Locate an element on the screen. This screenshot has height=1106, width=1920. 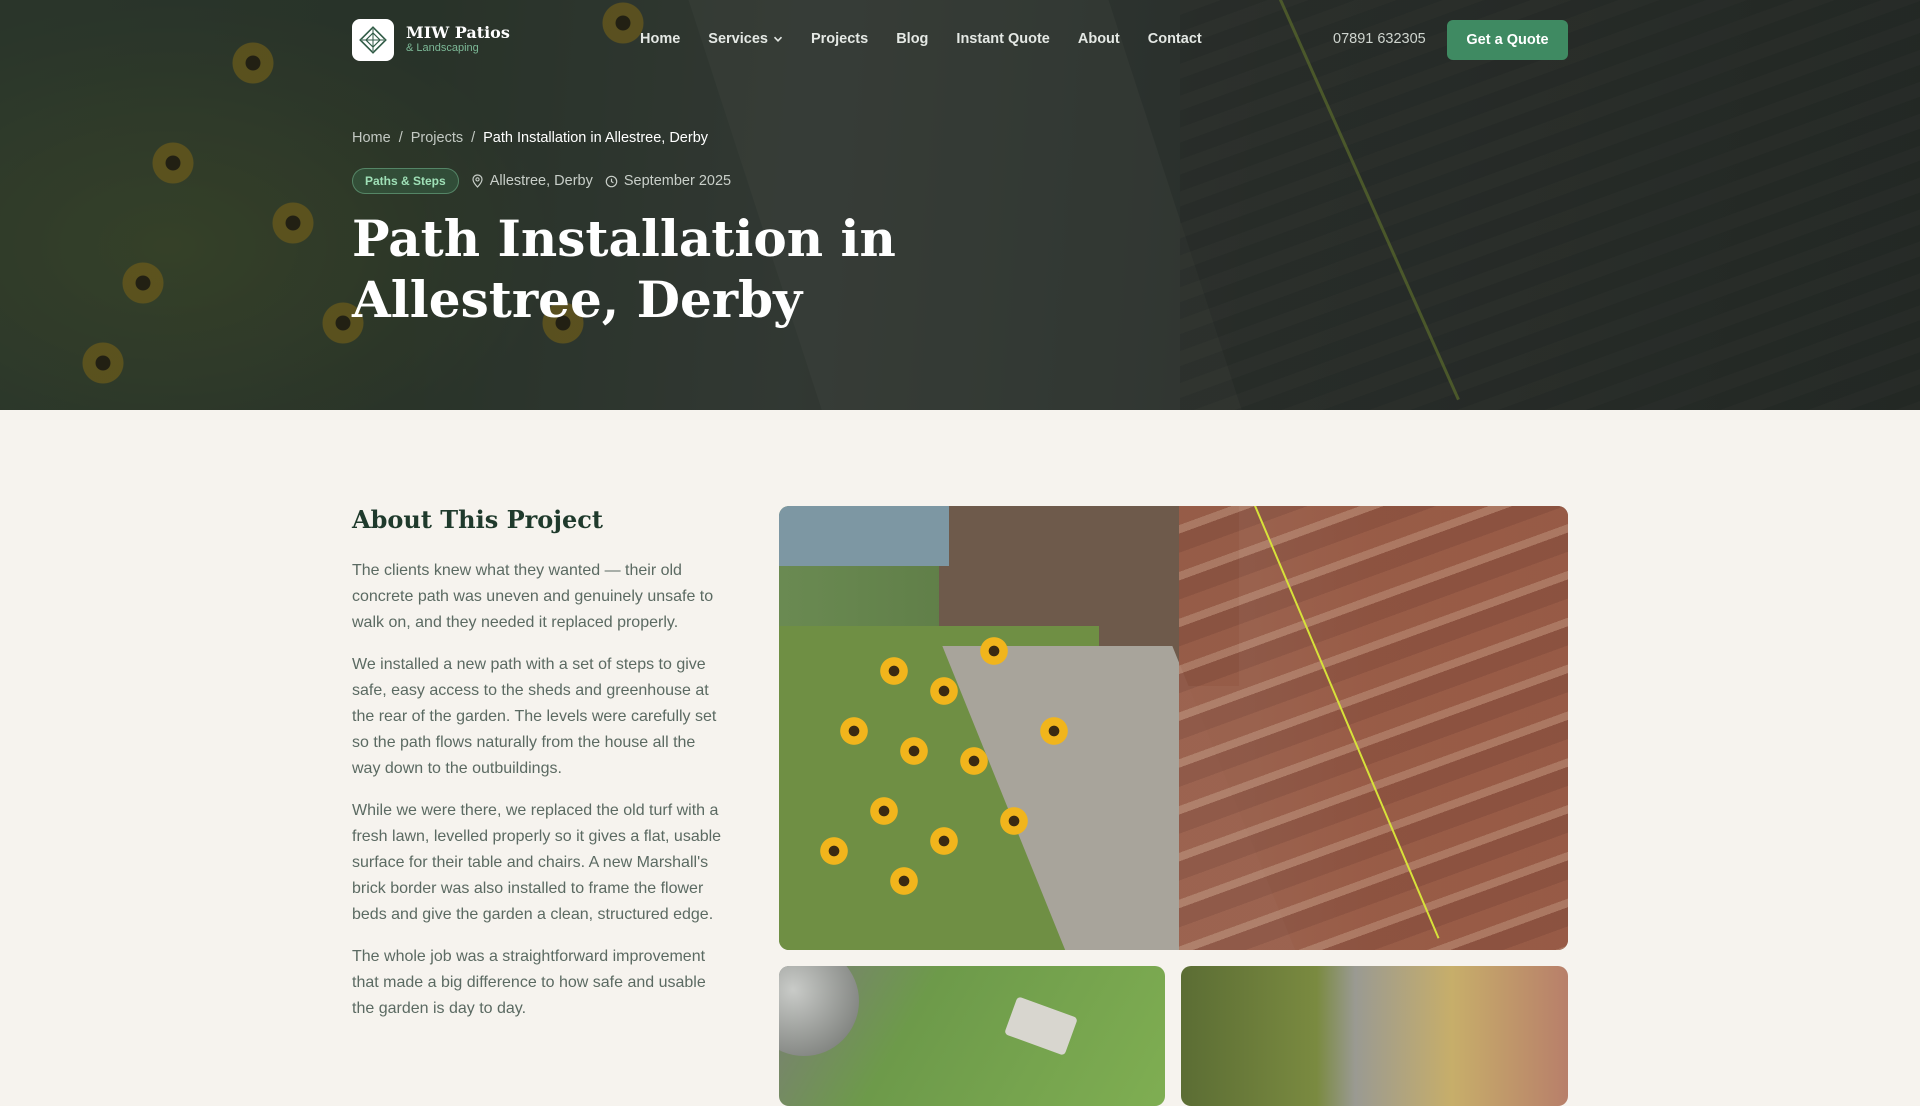
diamond-logo-icon is located at coordinates (373, 40).